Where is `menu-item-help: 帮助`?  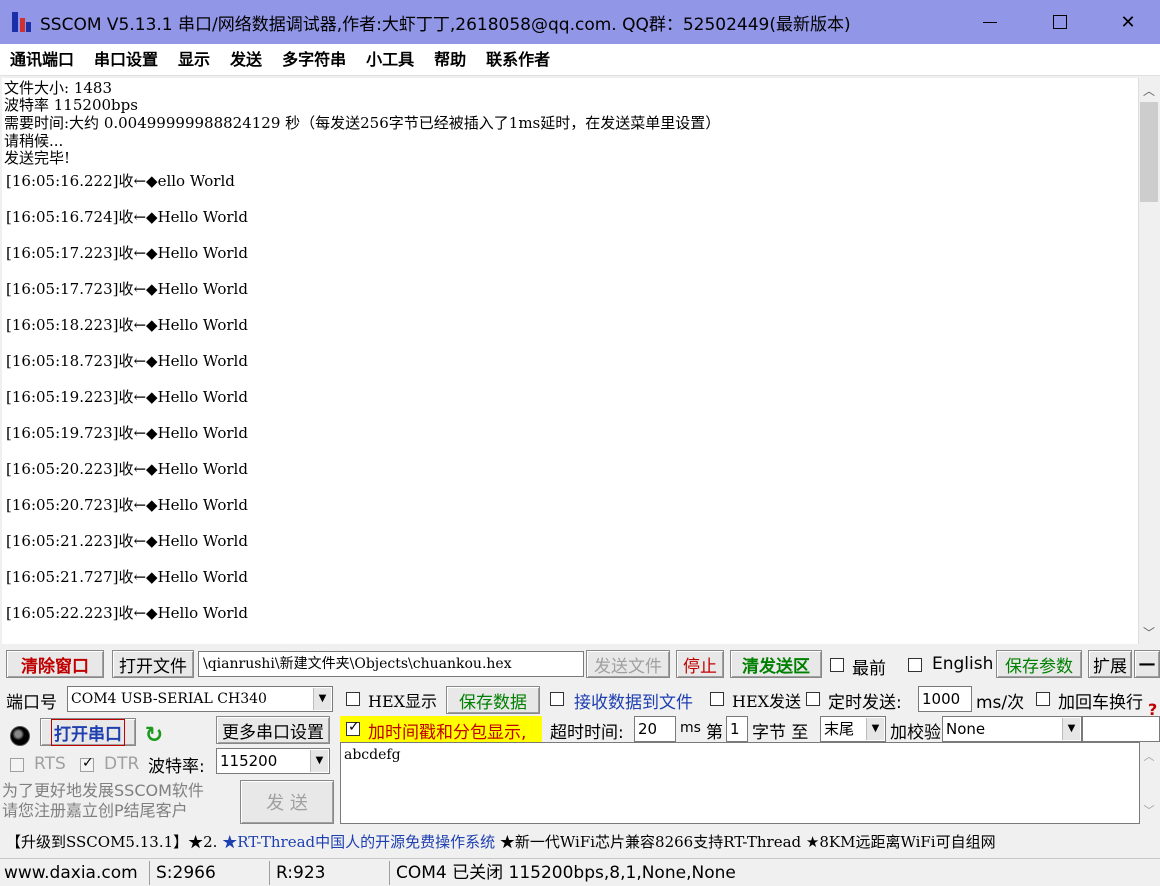
menu-item-help: 帮助 is located at coordinates (450, 60).